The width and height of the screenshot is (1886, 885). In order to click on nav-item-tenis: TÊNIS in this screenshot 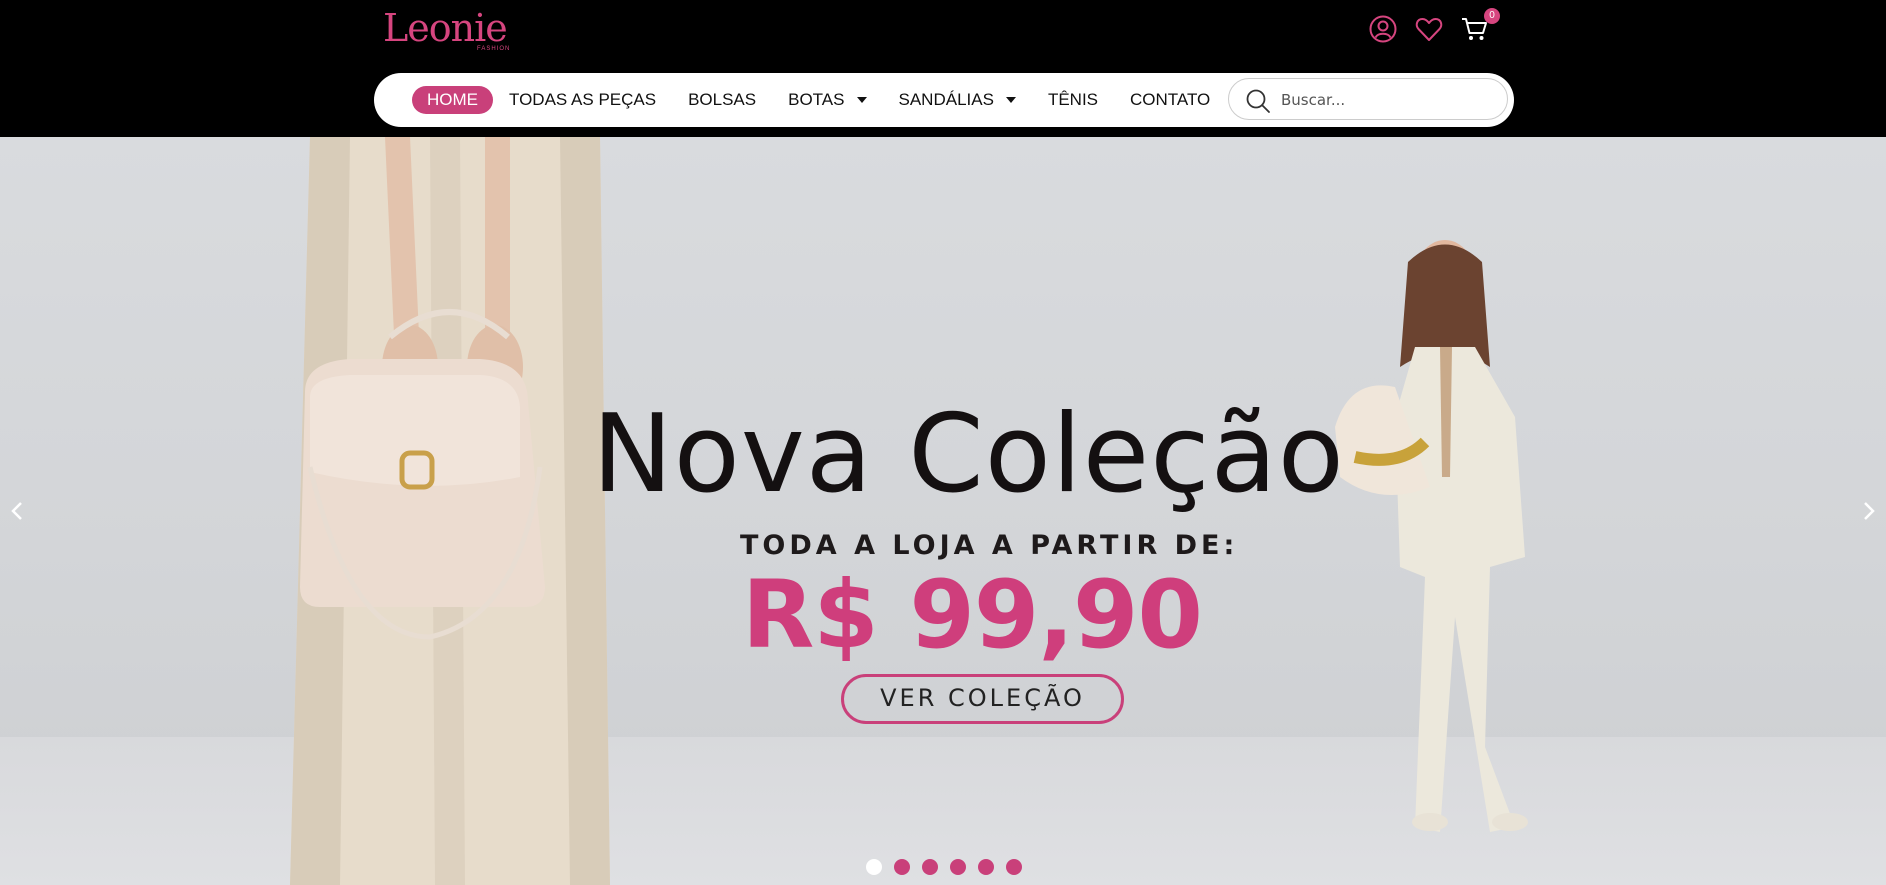, I will do `click(1073, 100)`.